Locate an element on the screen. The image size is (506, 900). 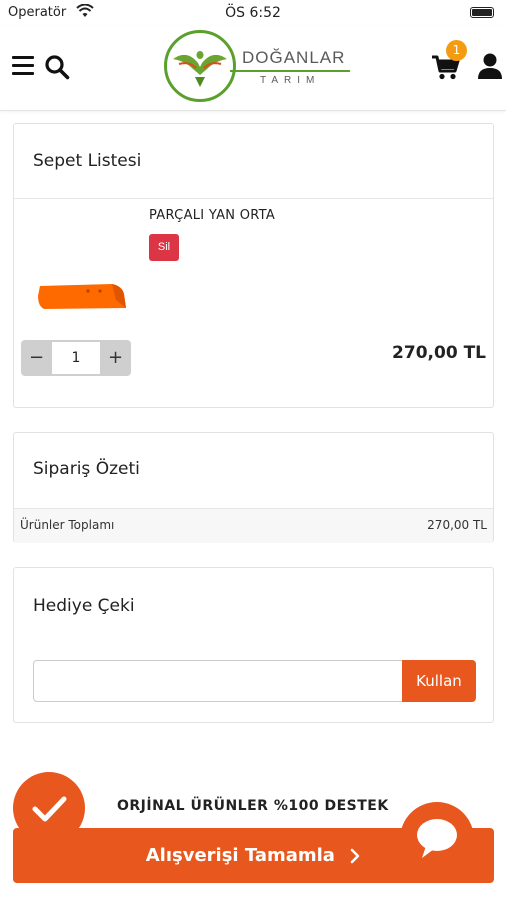
brand-logo: DOĞANLAR TARIM is located at coordinates (257, 68).